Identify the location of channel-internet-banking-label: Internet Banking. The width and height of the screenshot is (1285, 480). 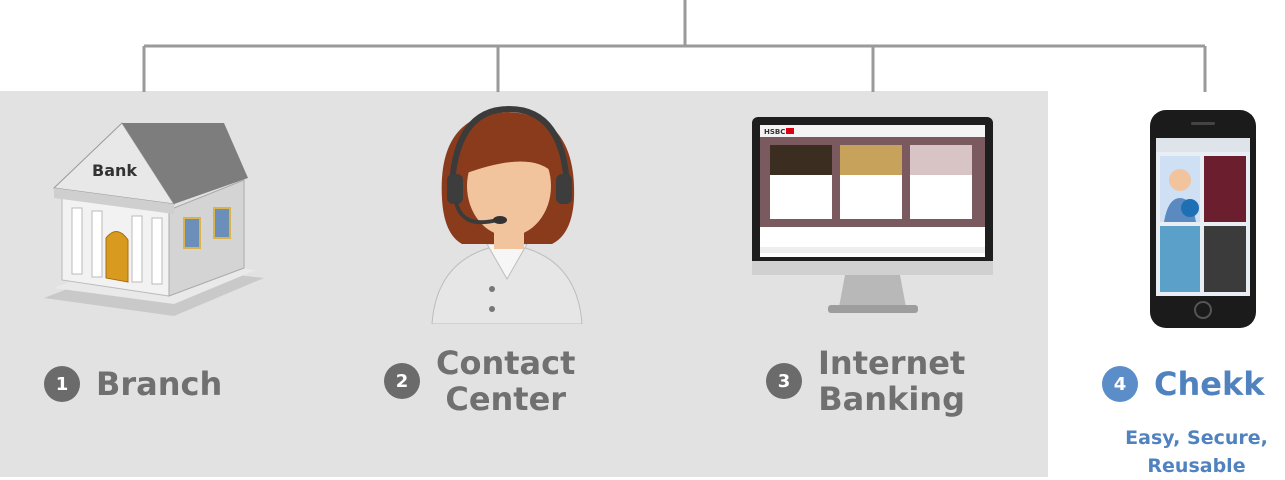
(891, 381).